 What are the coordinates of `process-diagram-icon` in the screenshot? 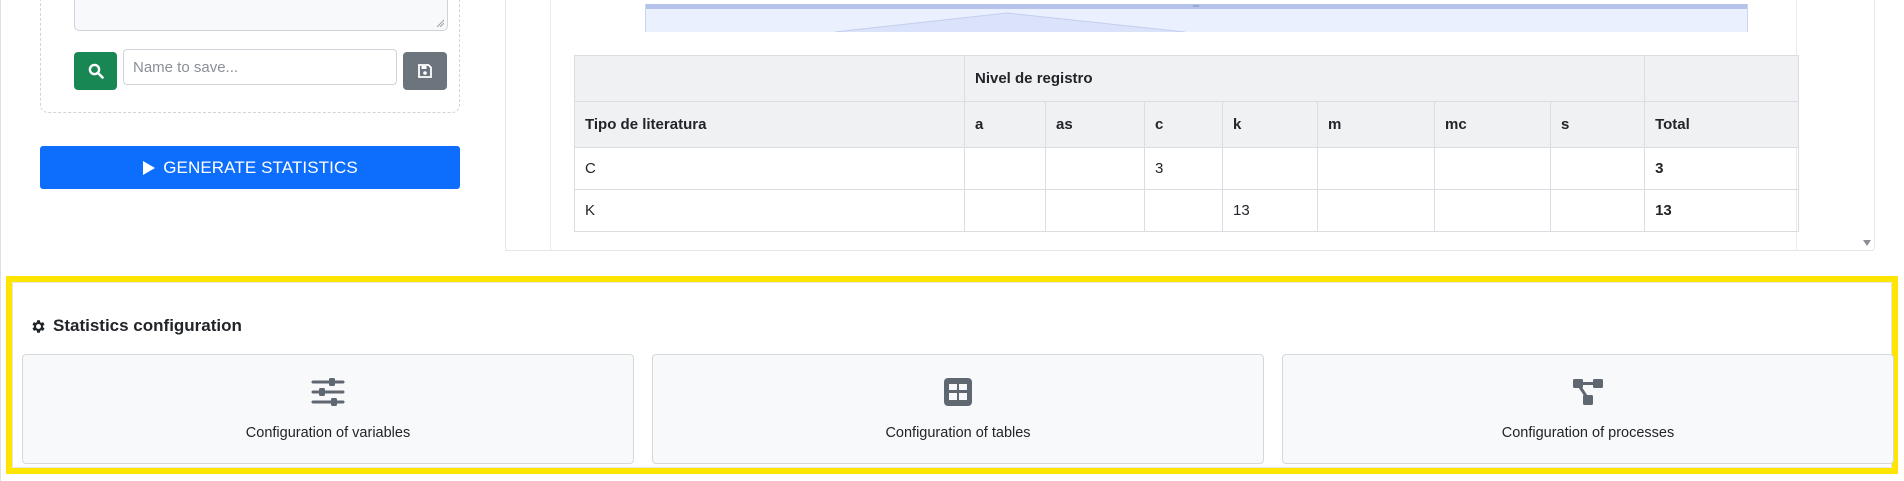 It's located at (1588, 392).